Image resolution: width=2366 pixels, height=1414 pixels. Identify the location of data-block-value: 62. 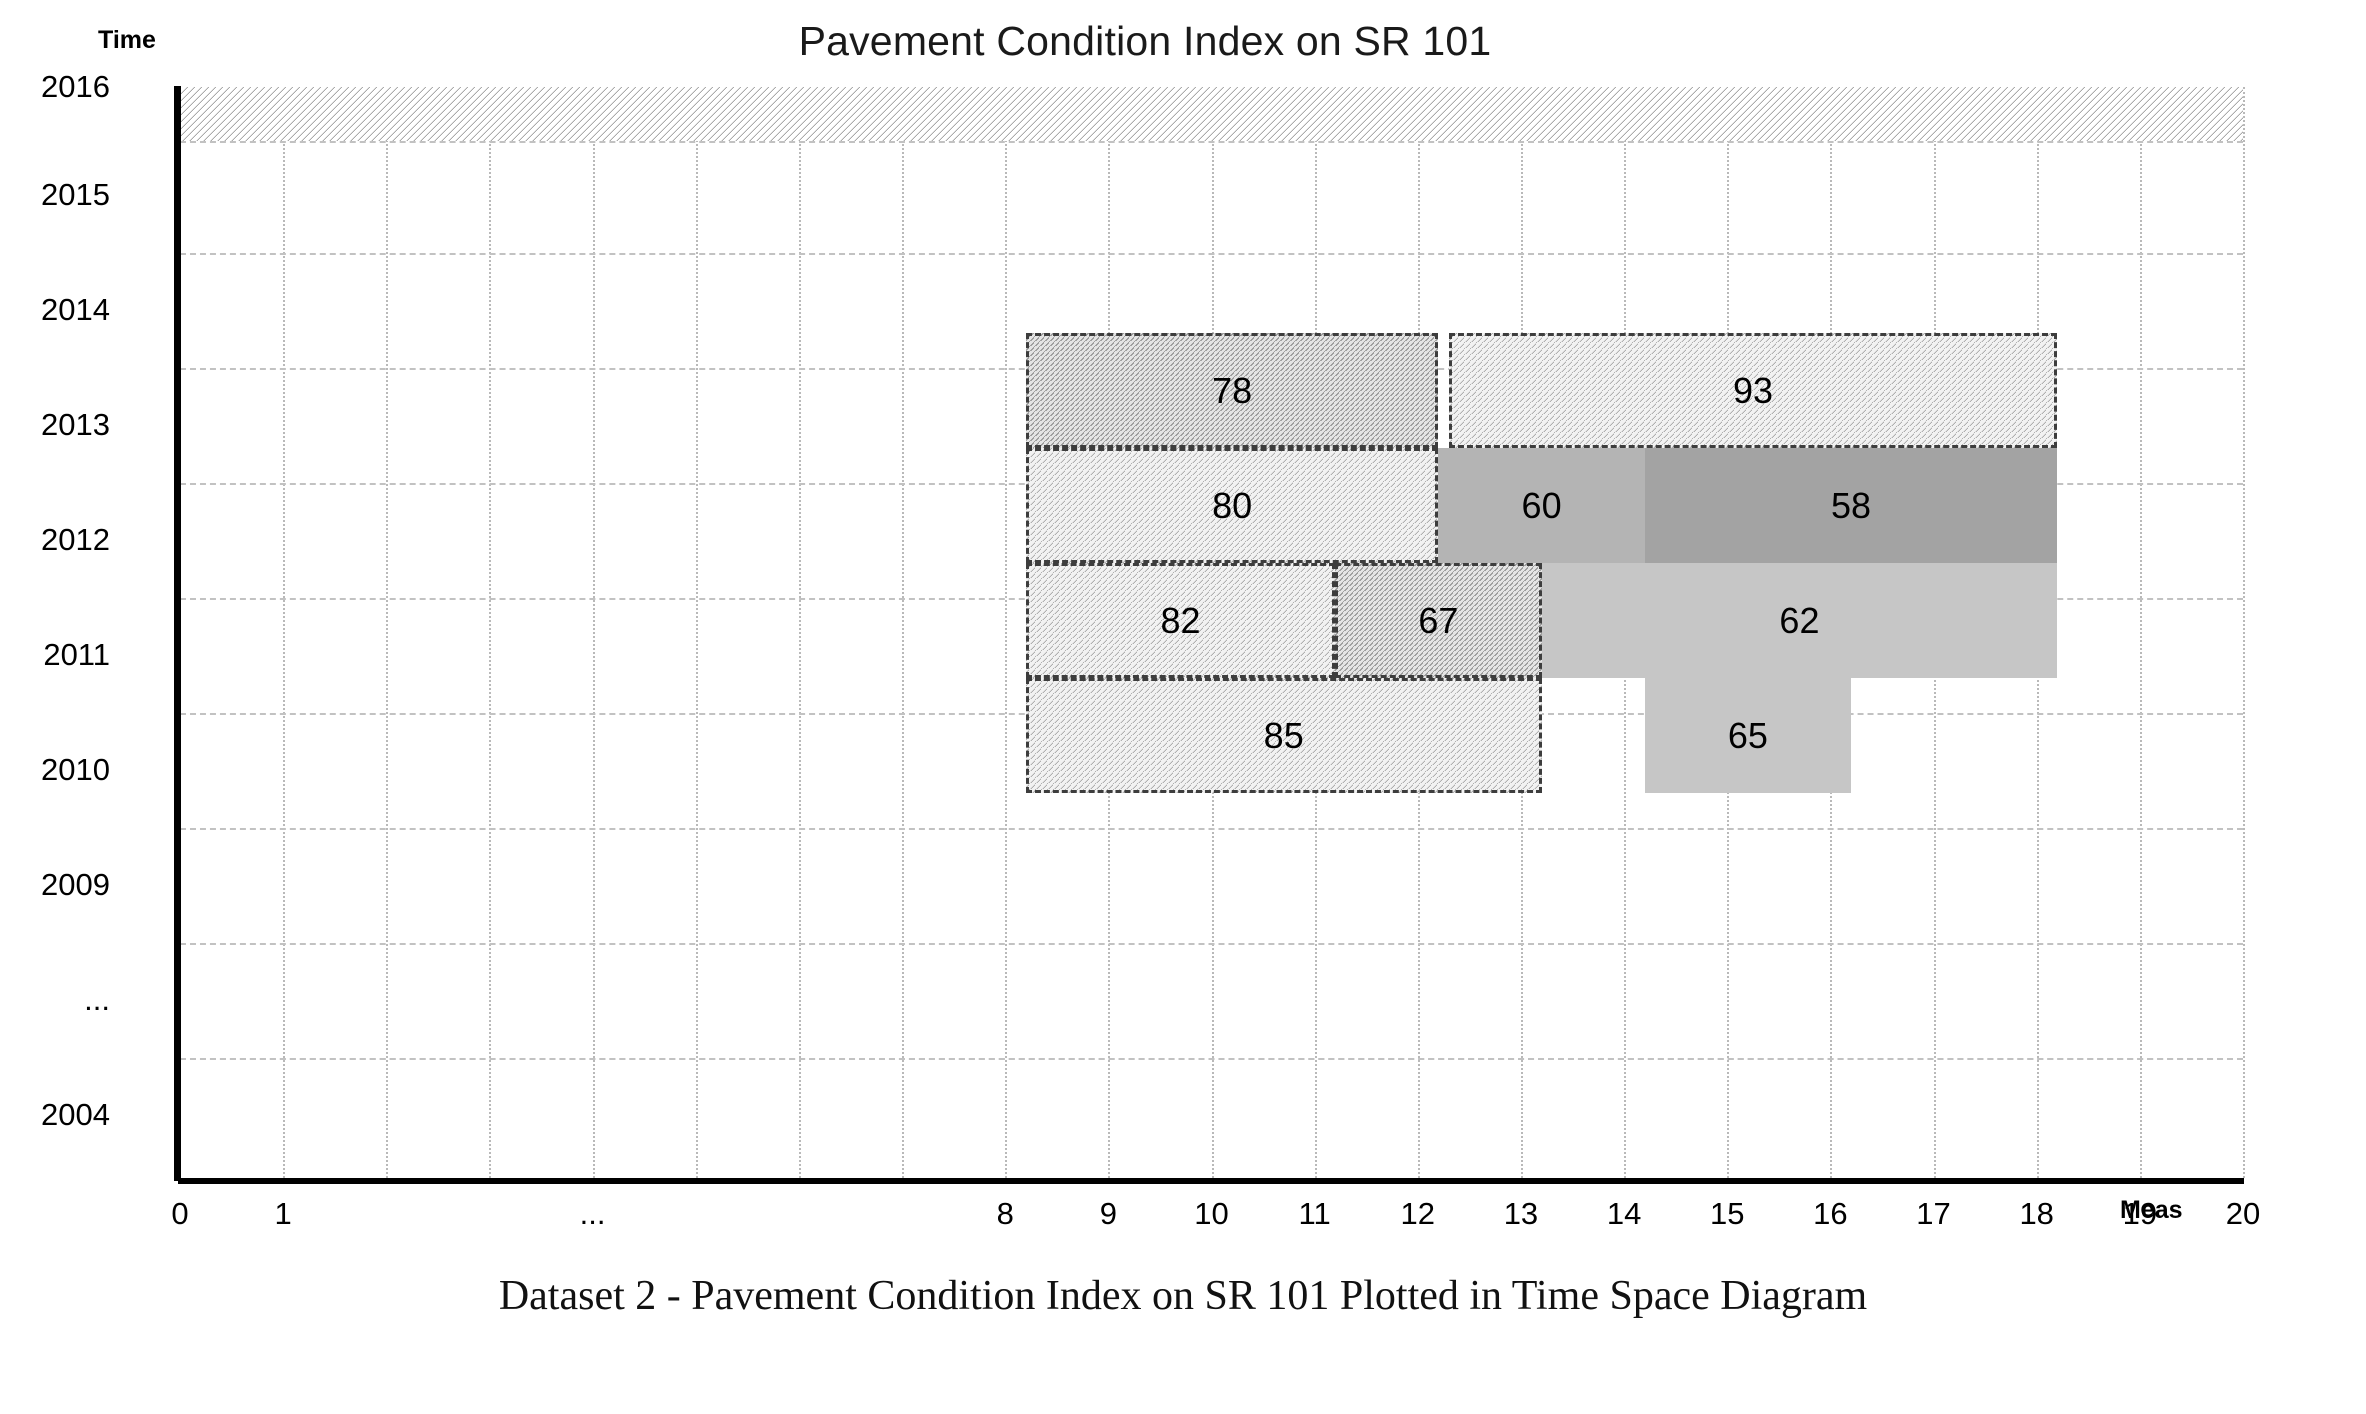
(1799, 620).